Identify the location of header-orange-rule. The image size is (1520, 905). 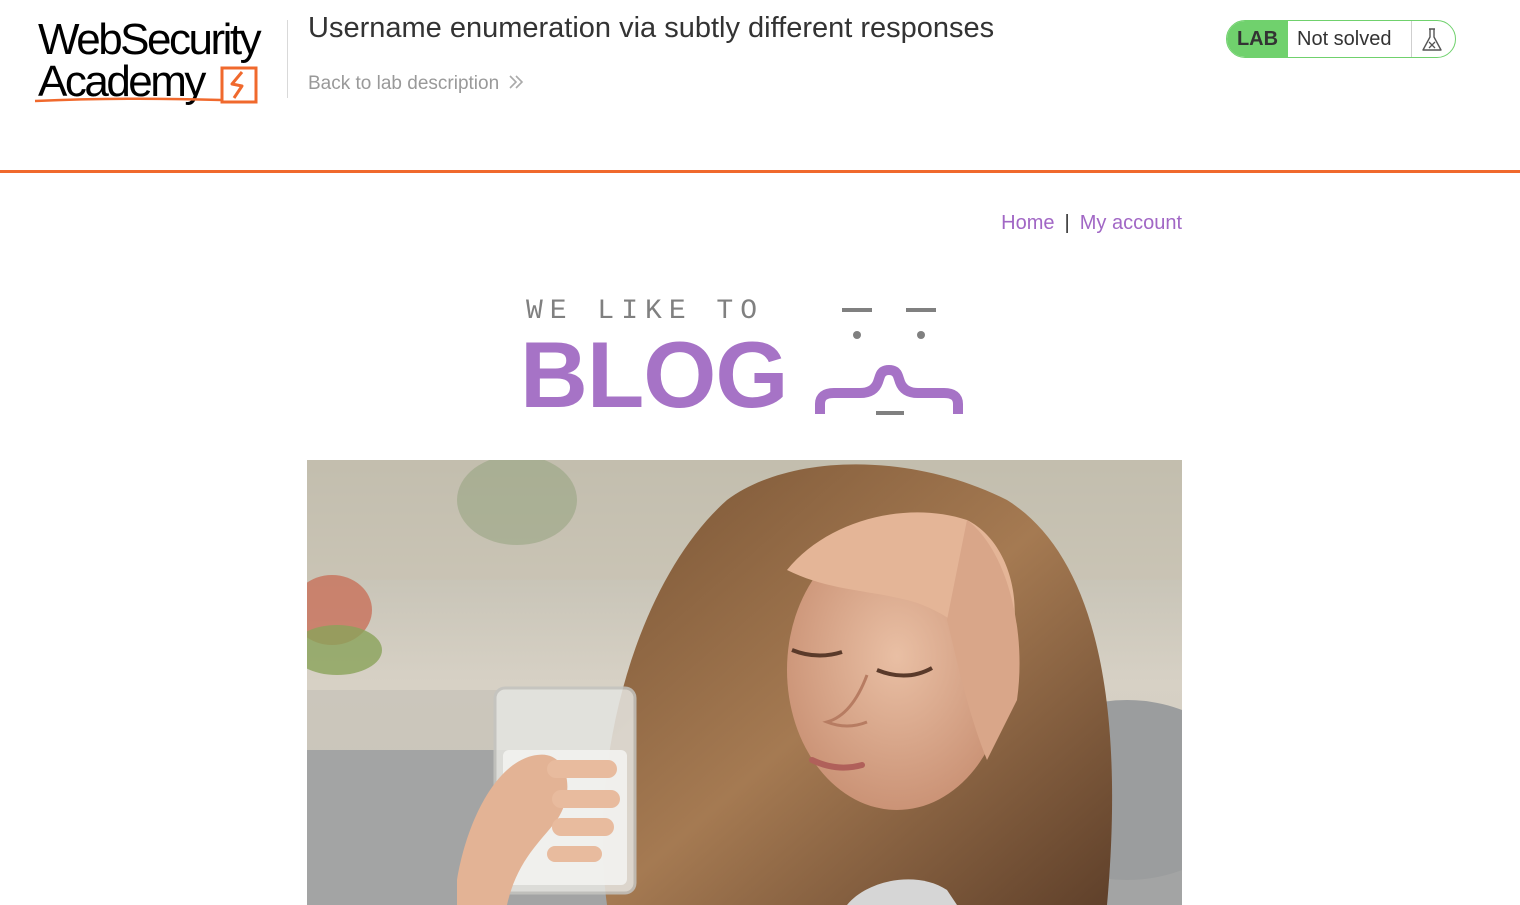
(760, 171).